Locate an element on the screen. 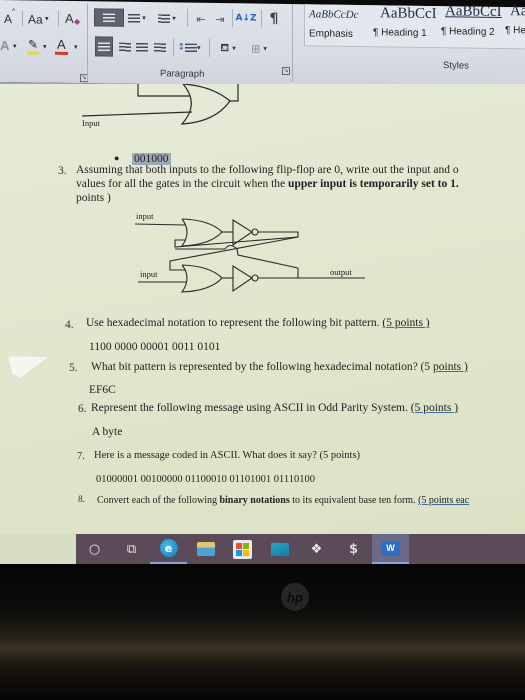 Image resolution: width=525 pixels, height=700 pixels. taskbar-edge-button: e is located at coordinates (168, 549).